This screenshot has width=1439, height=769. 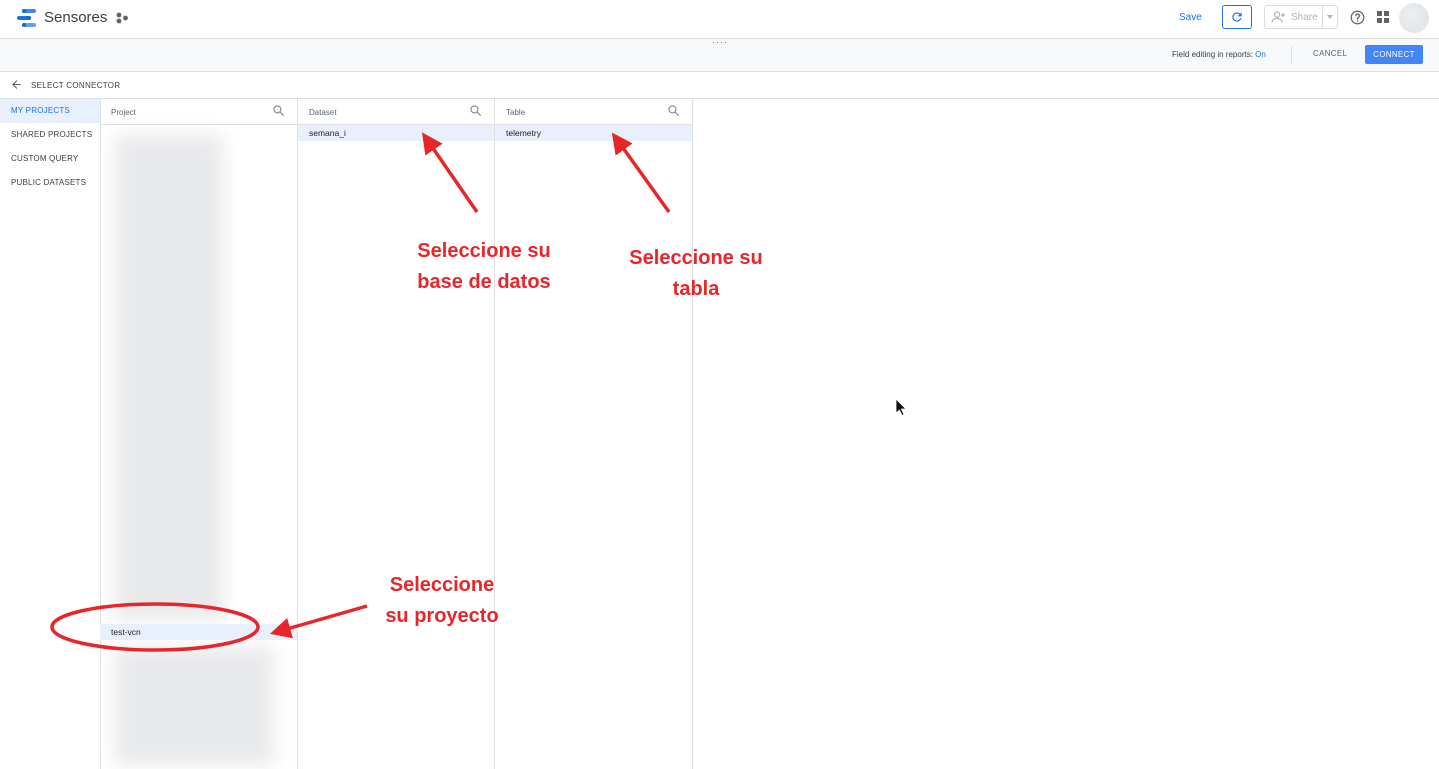 What do you see at coordinates (484, 282) in the screenshot?
I see `annotation-text: base de datos` at bounding box center [484, 282].